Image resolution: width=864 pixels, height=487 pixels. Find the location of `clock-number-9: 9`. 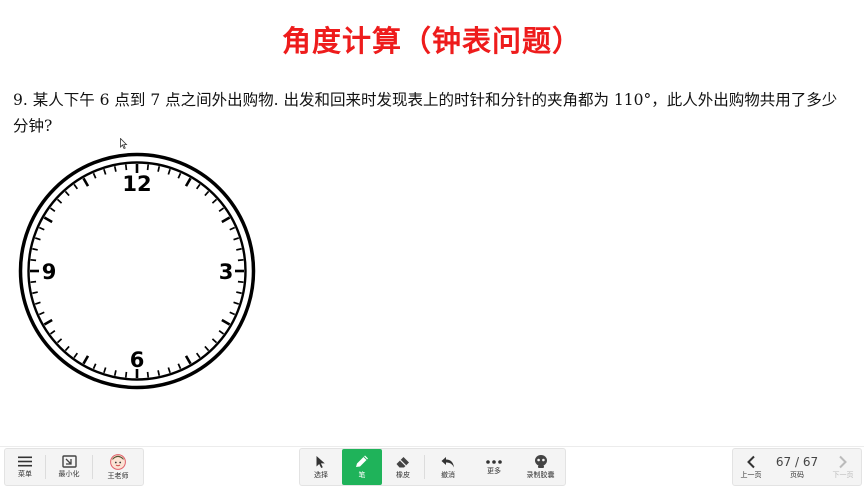

clock-number-9: 9 is located at coordinates (49, 272).